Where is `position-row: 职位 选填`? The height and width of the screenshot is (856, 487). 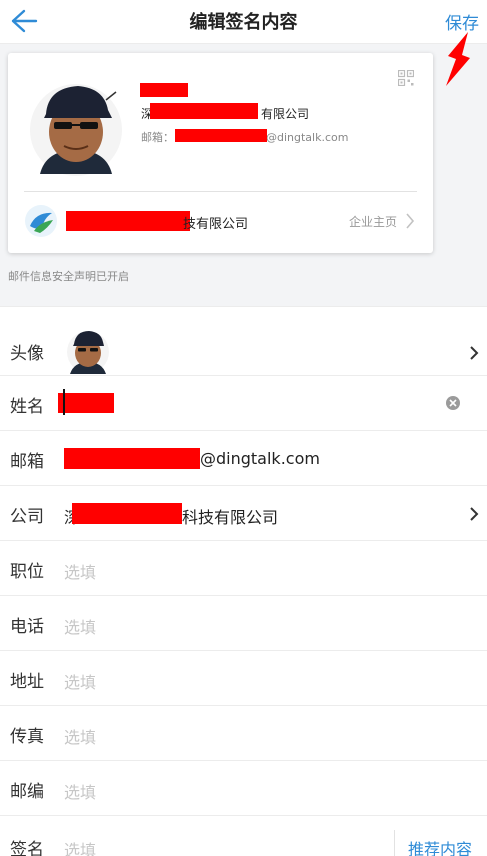
position-row: 职位 选填 is located at coordinates (243, 568).